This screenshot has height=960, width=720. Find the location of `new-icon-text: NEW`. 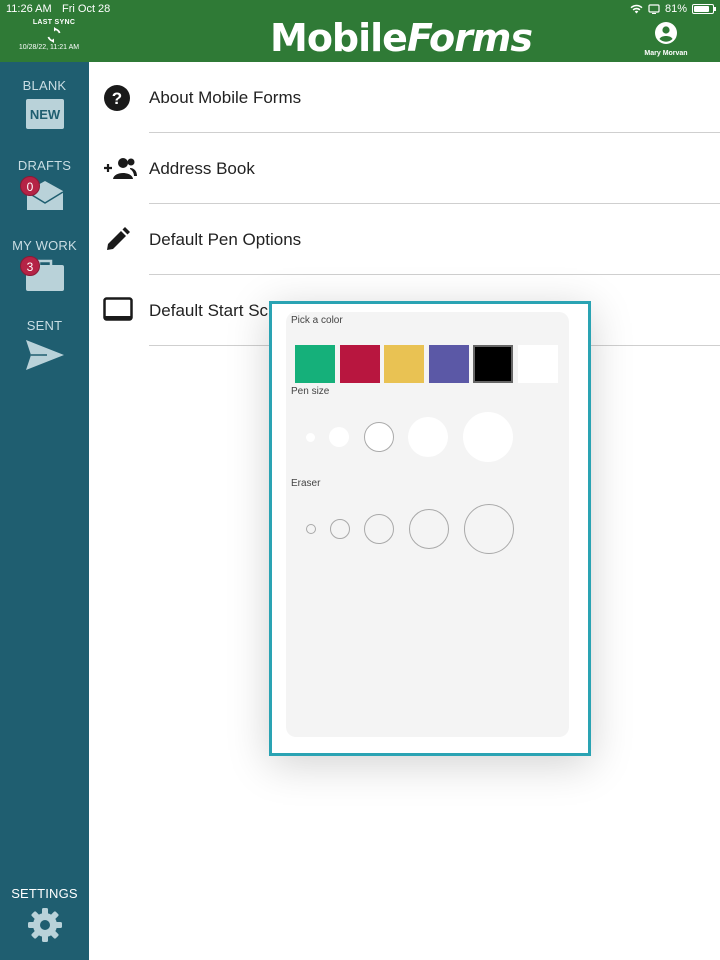

new-icon-text: NEW is located at coordinates (44, 114).